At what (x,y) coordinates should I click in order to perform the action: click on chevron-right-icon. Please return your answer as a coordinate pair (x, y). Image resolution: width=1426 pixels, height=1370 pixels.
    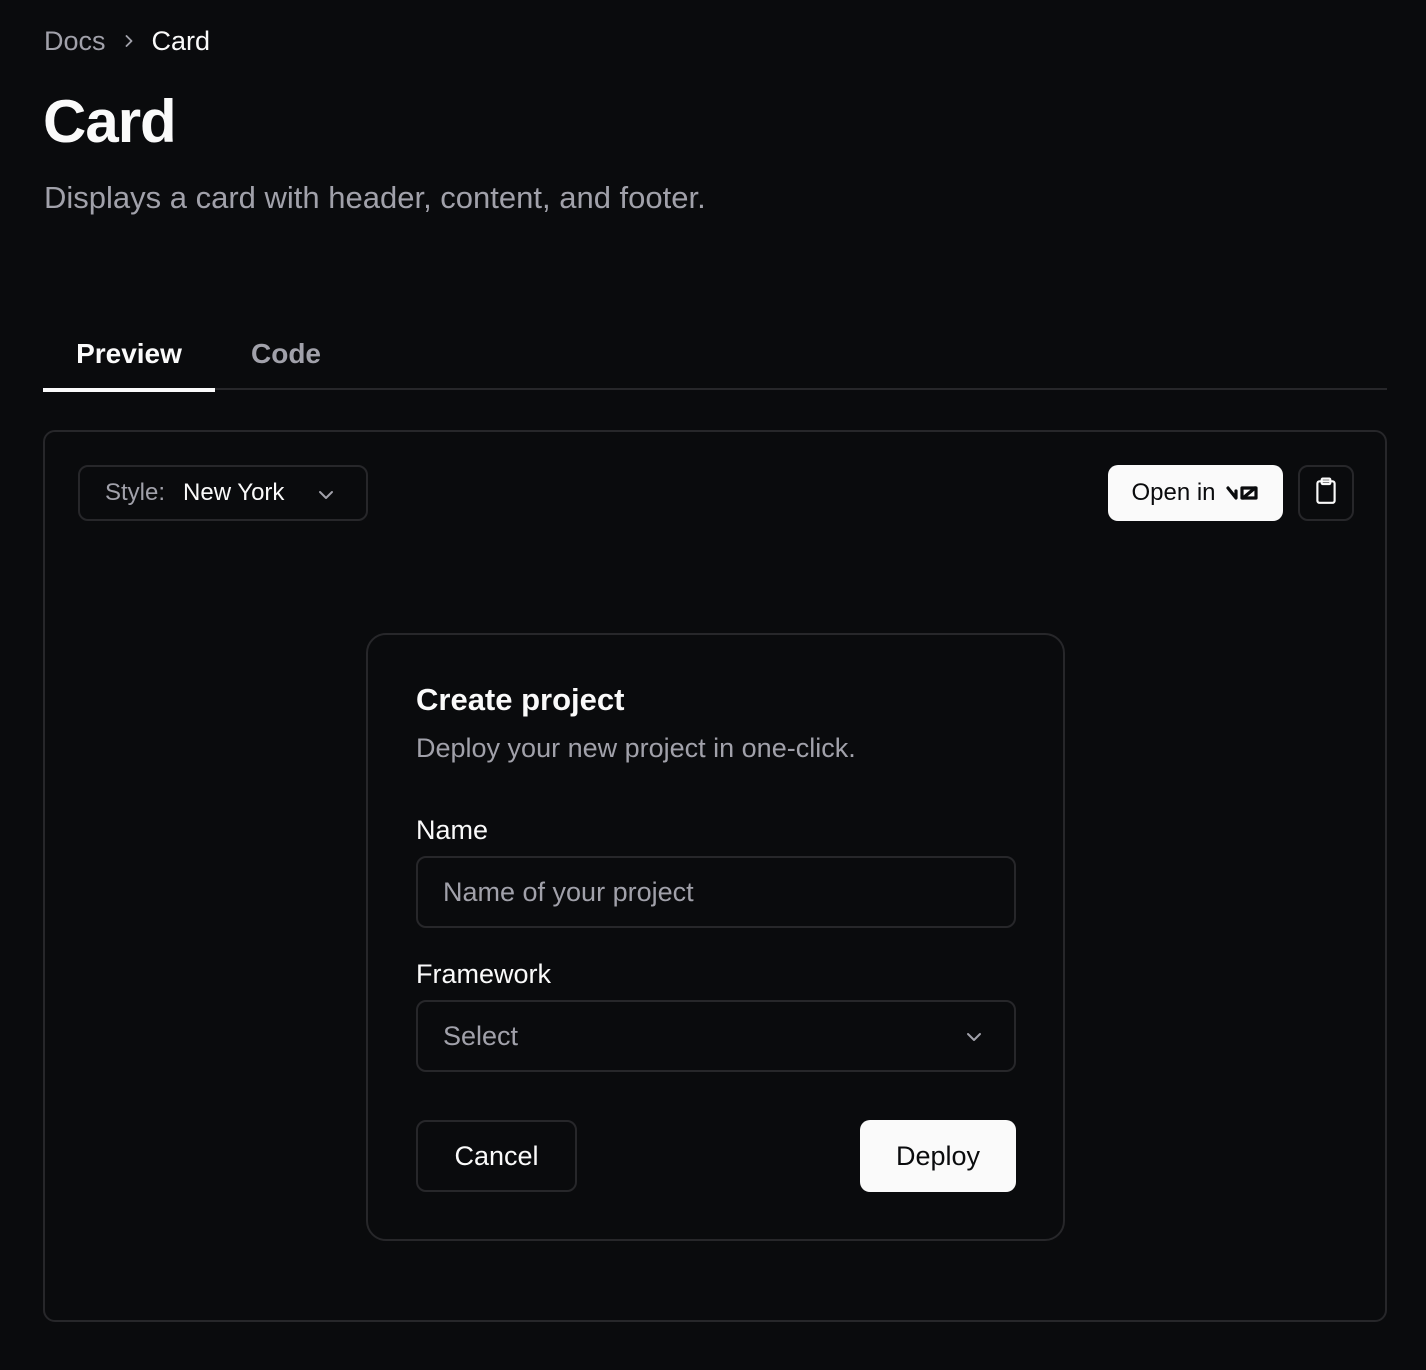
    Looking at the image, I should click on (129, 41).